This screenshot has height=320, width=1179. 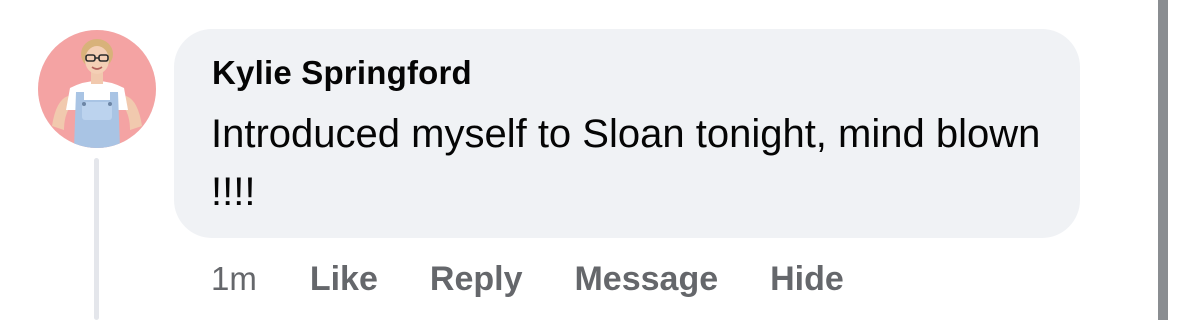 What do you see at coordinates (96, 239) in the screenshot?
I see `thread-line` at bounding box center [96, 239].